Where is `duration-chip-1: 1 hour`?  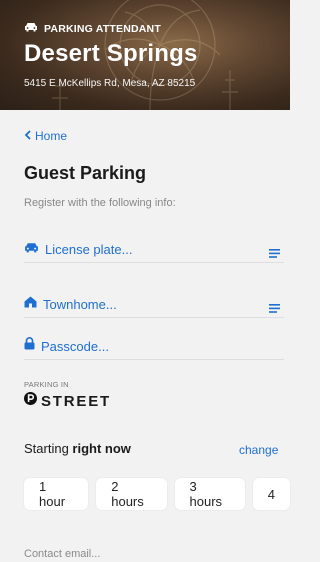
duration-chip-1: 1 hour is located at coordinates (56, 494).